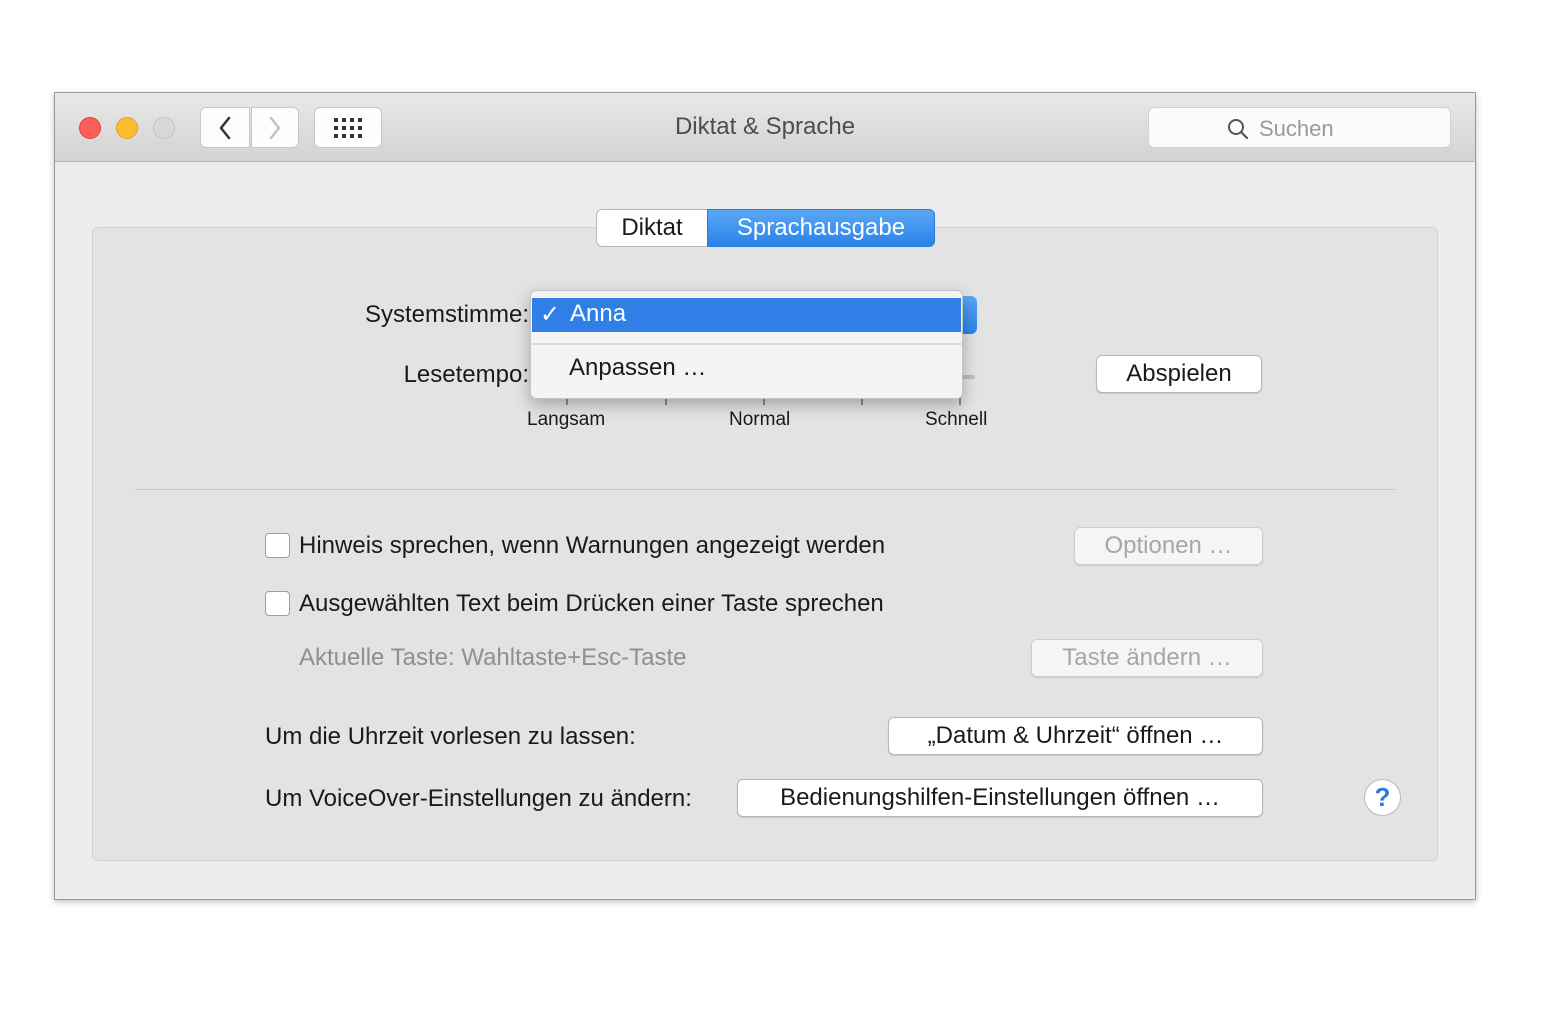  I want to click on menu-item-anna-label: Anna, so click(598, 313).